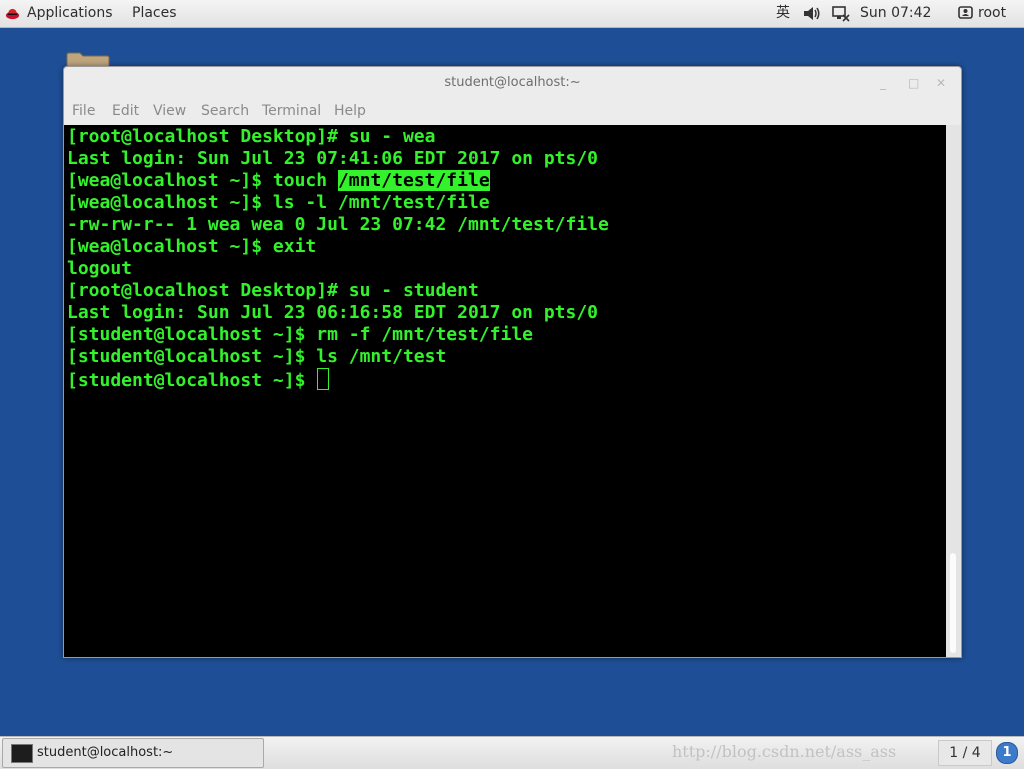 The image size is (1024, 769). I want to click on places-menu: Places, so click(154, 13).